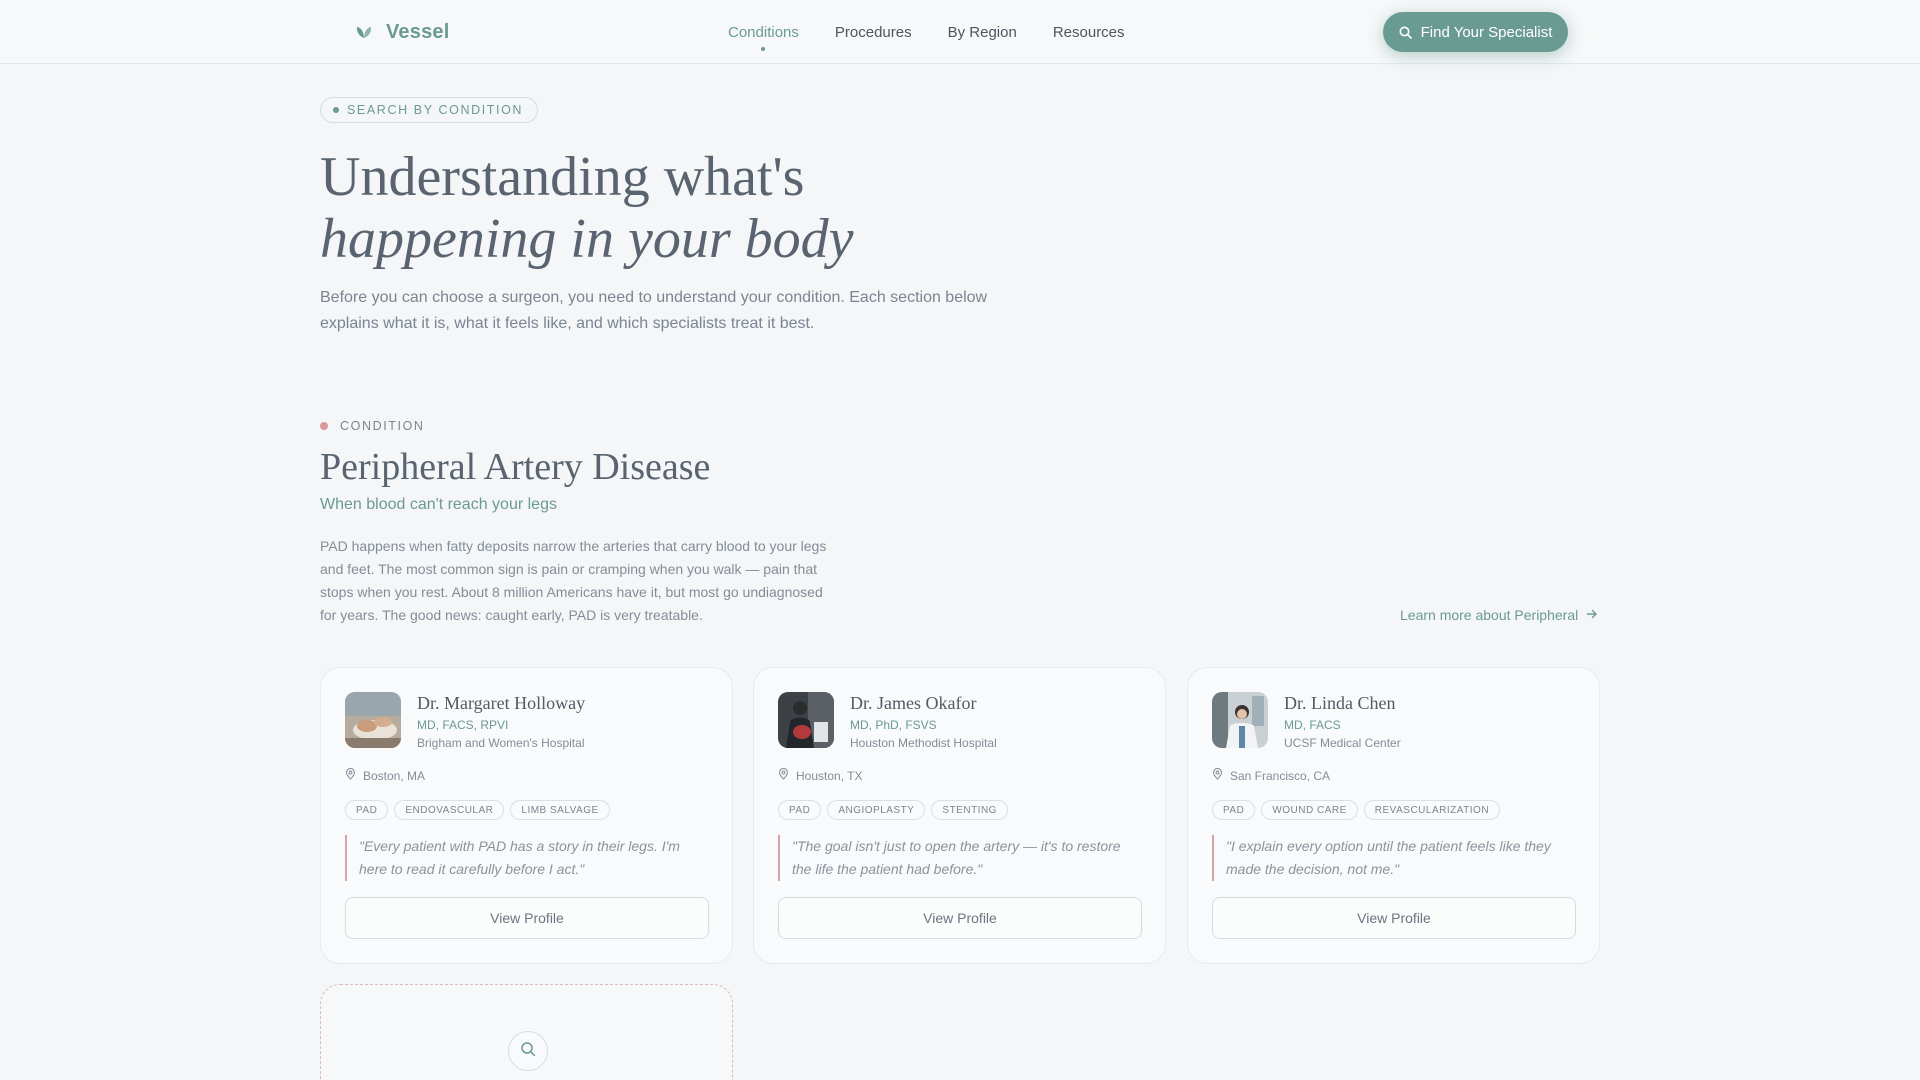 The width and height of the screenshot is (1920, 1080). I want to click on find-more-card, so click(526, 1032).